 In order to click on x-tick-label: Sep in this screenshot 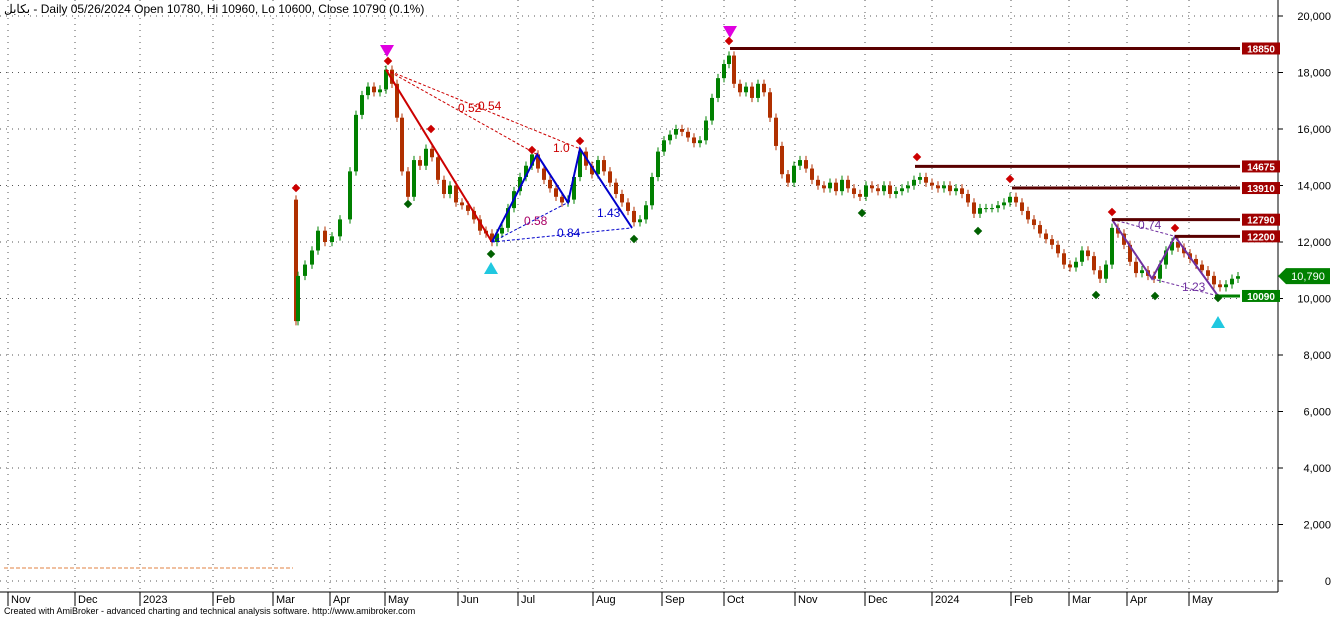, I will do `click(675, 600)`.